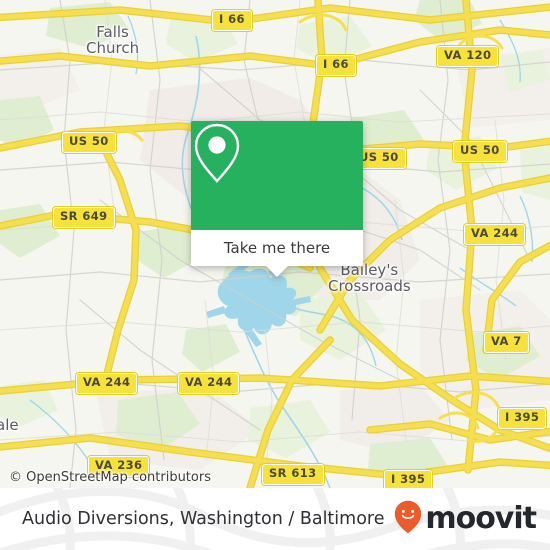 This screenshot has width=550, height=550. Describe the element at coordinates (293, 474) in the screenshot. I see `highway-shield: SR 613` at that location.